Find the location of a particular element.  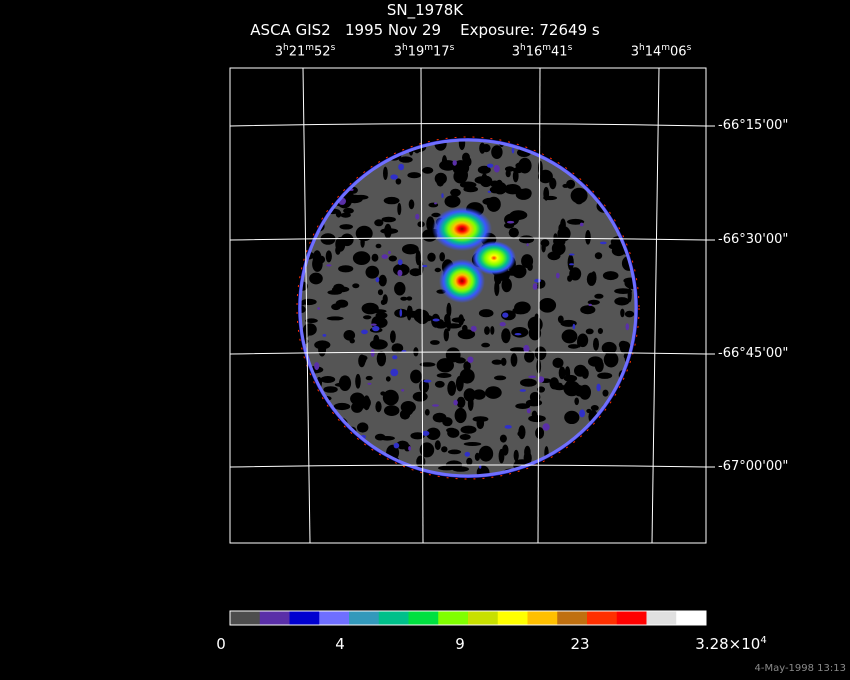

dec-tick-label-1: -66°15'00" is located at coordinates (753, 125).